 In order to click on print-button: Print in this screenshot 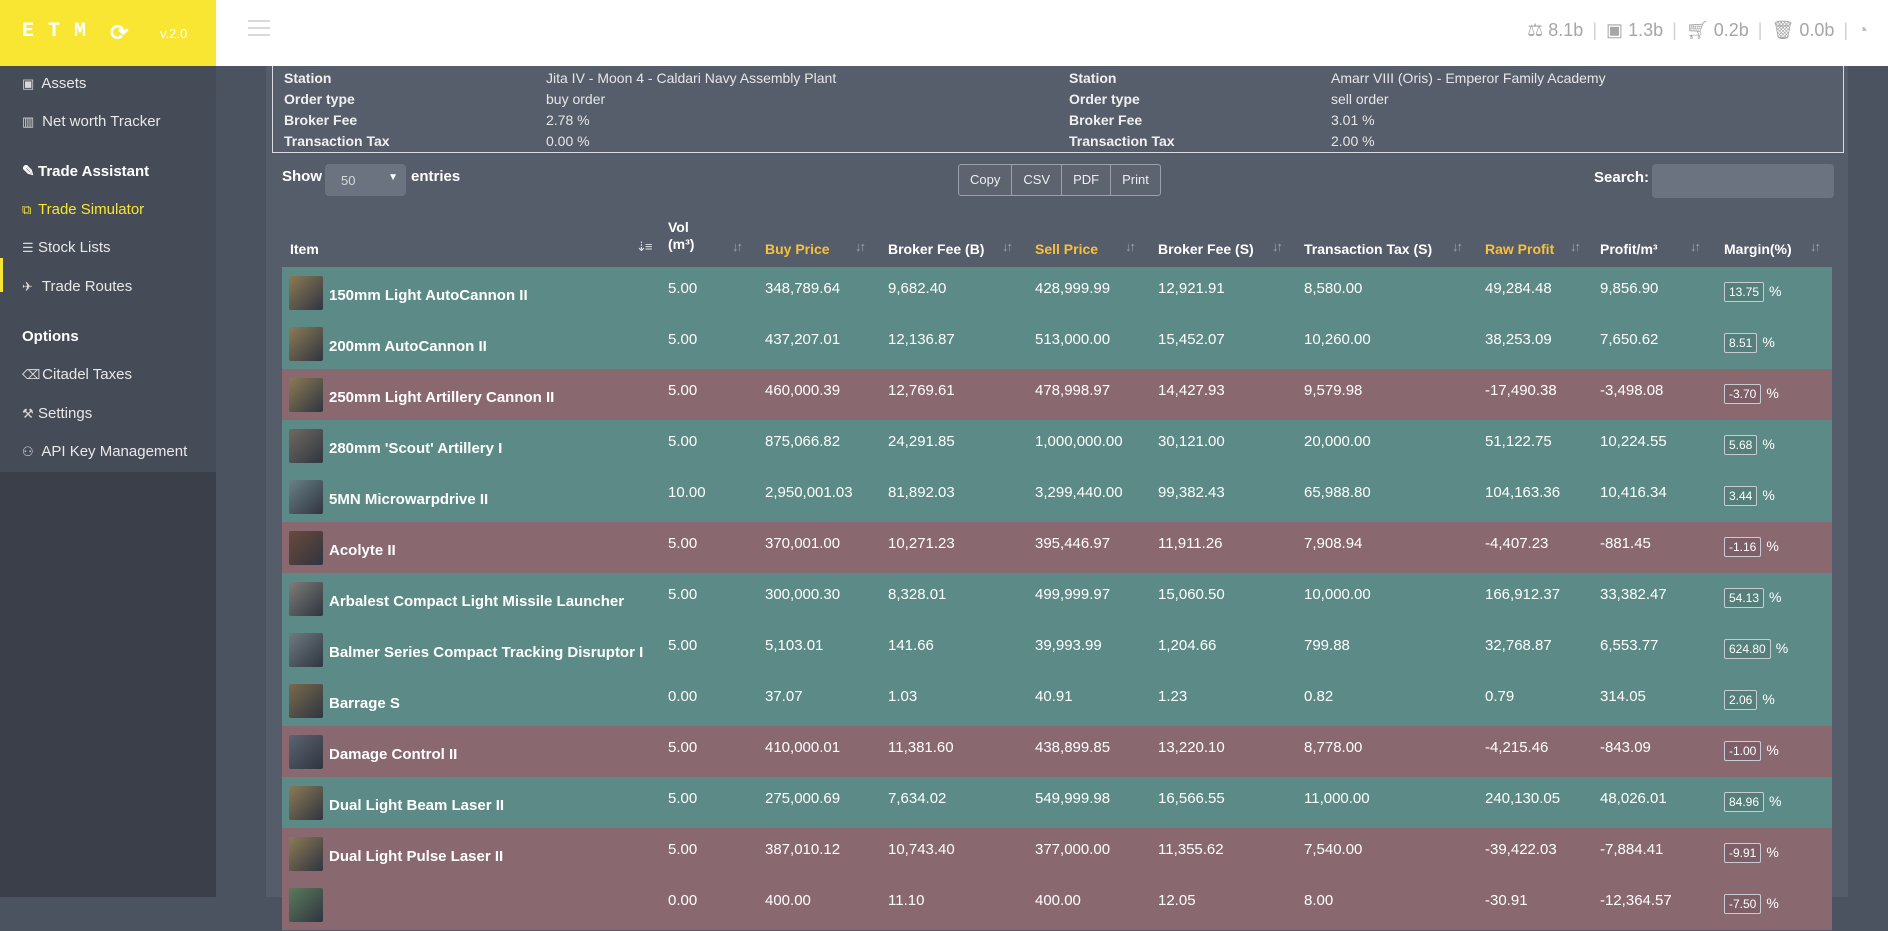, I will do `click(1135, 180)`.